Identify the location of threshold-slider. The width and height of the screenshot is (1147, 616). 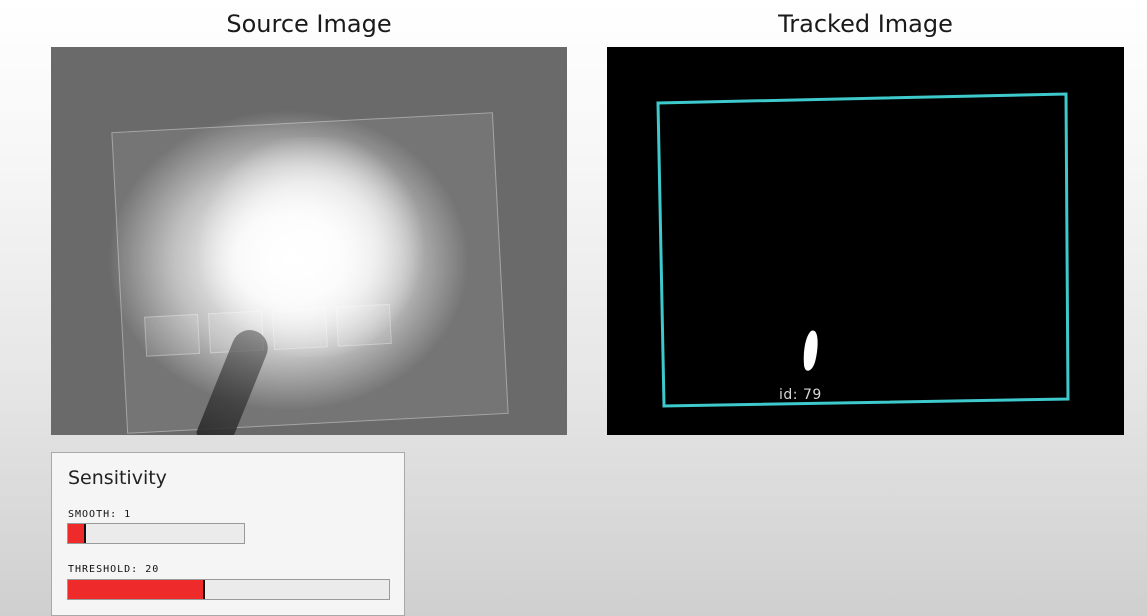
(228, 589).